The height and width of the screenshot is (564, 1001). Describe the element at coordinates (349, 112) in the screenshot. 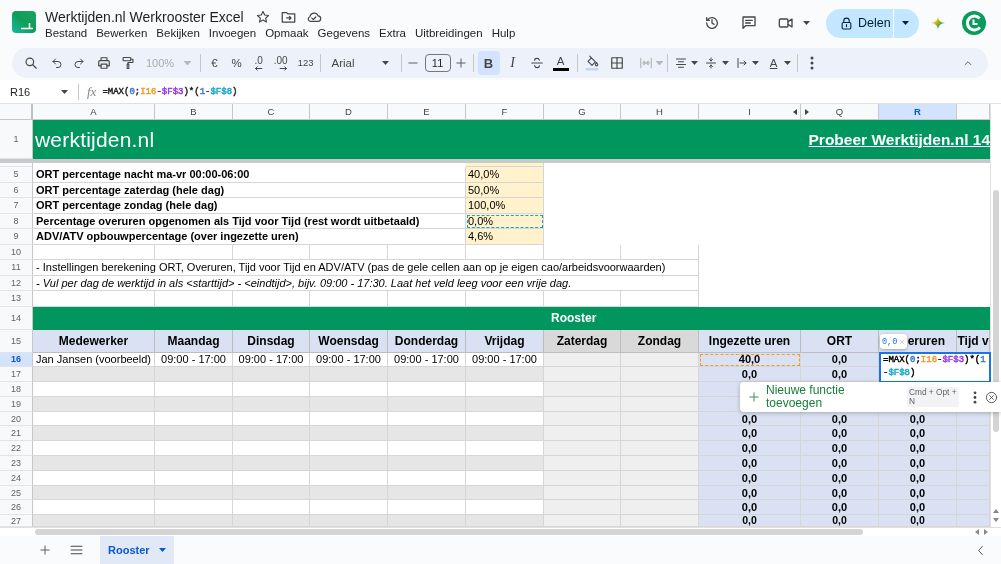

I see `column-header: D` at that location.